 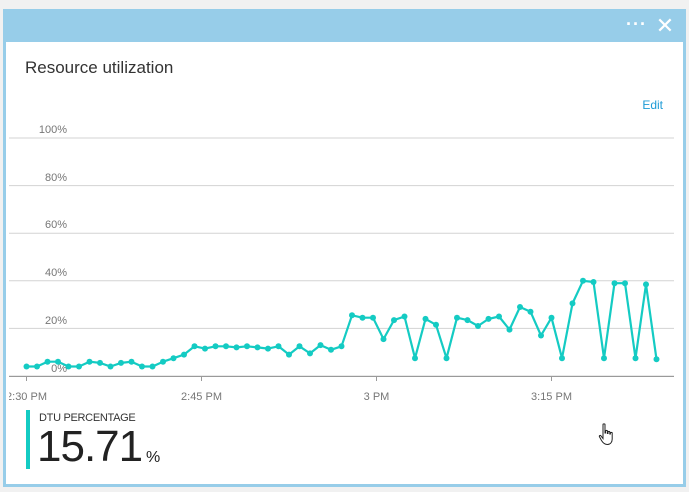 What do you see at coordinates (28, 439) in the screenshot?
I see `kpi-color-bar` at bounding box center [28, 439].